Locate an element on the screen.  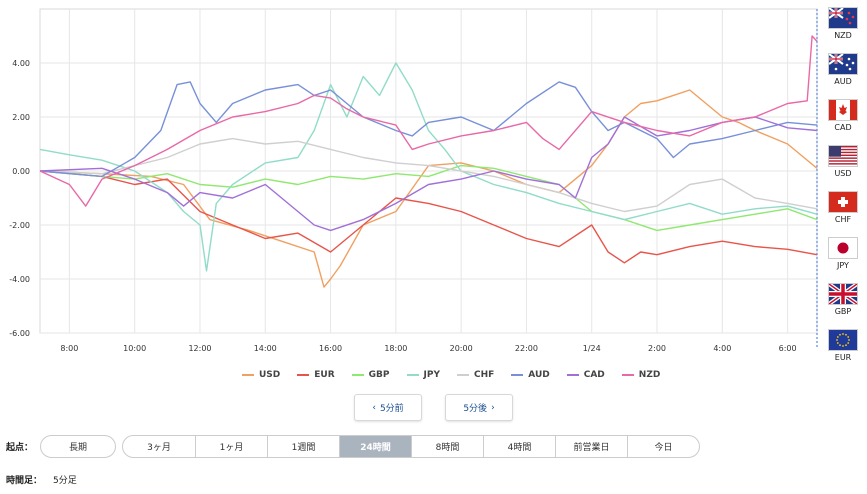
legend-item-aud: AUD is located at coordinates (530, 375).